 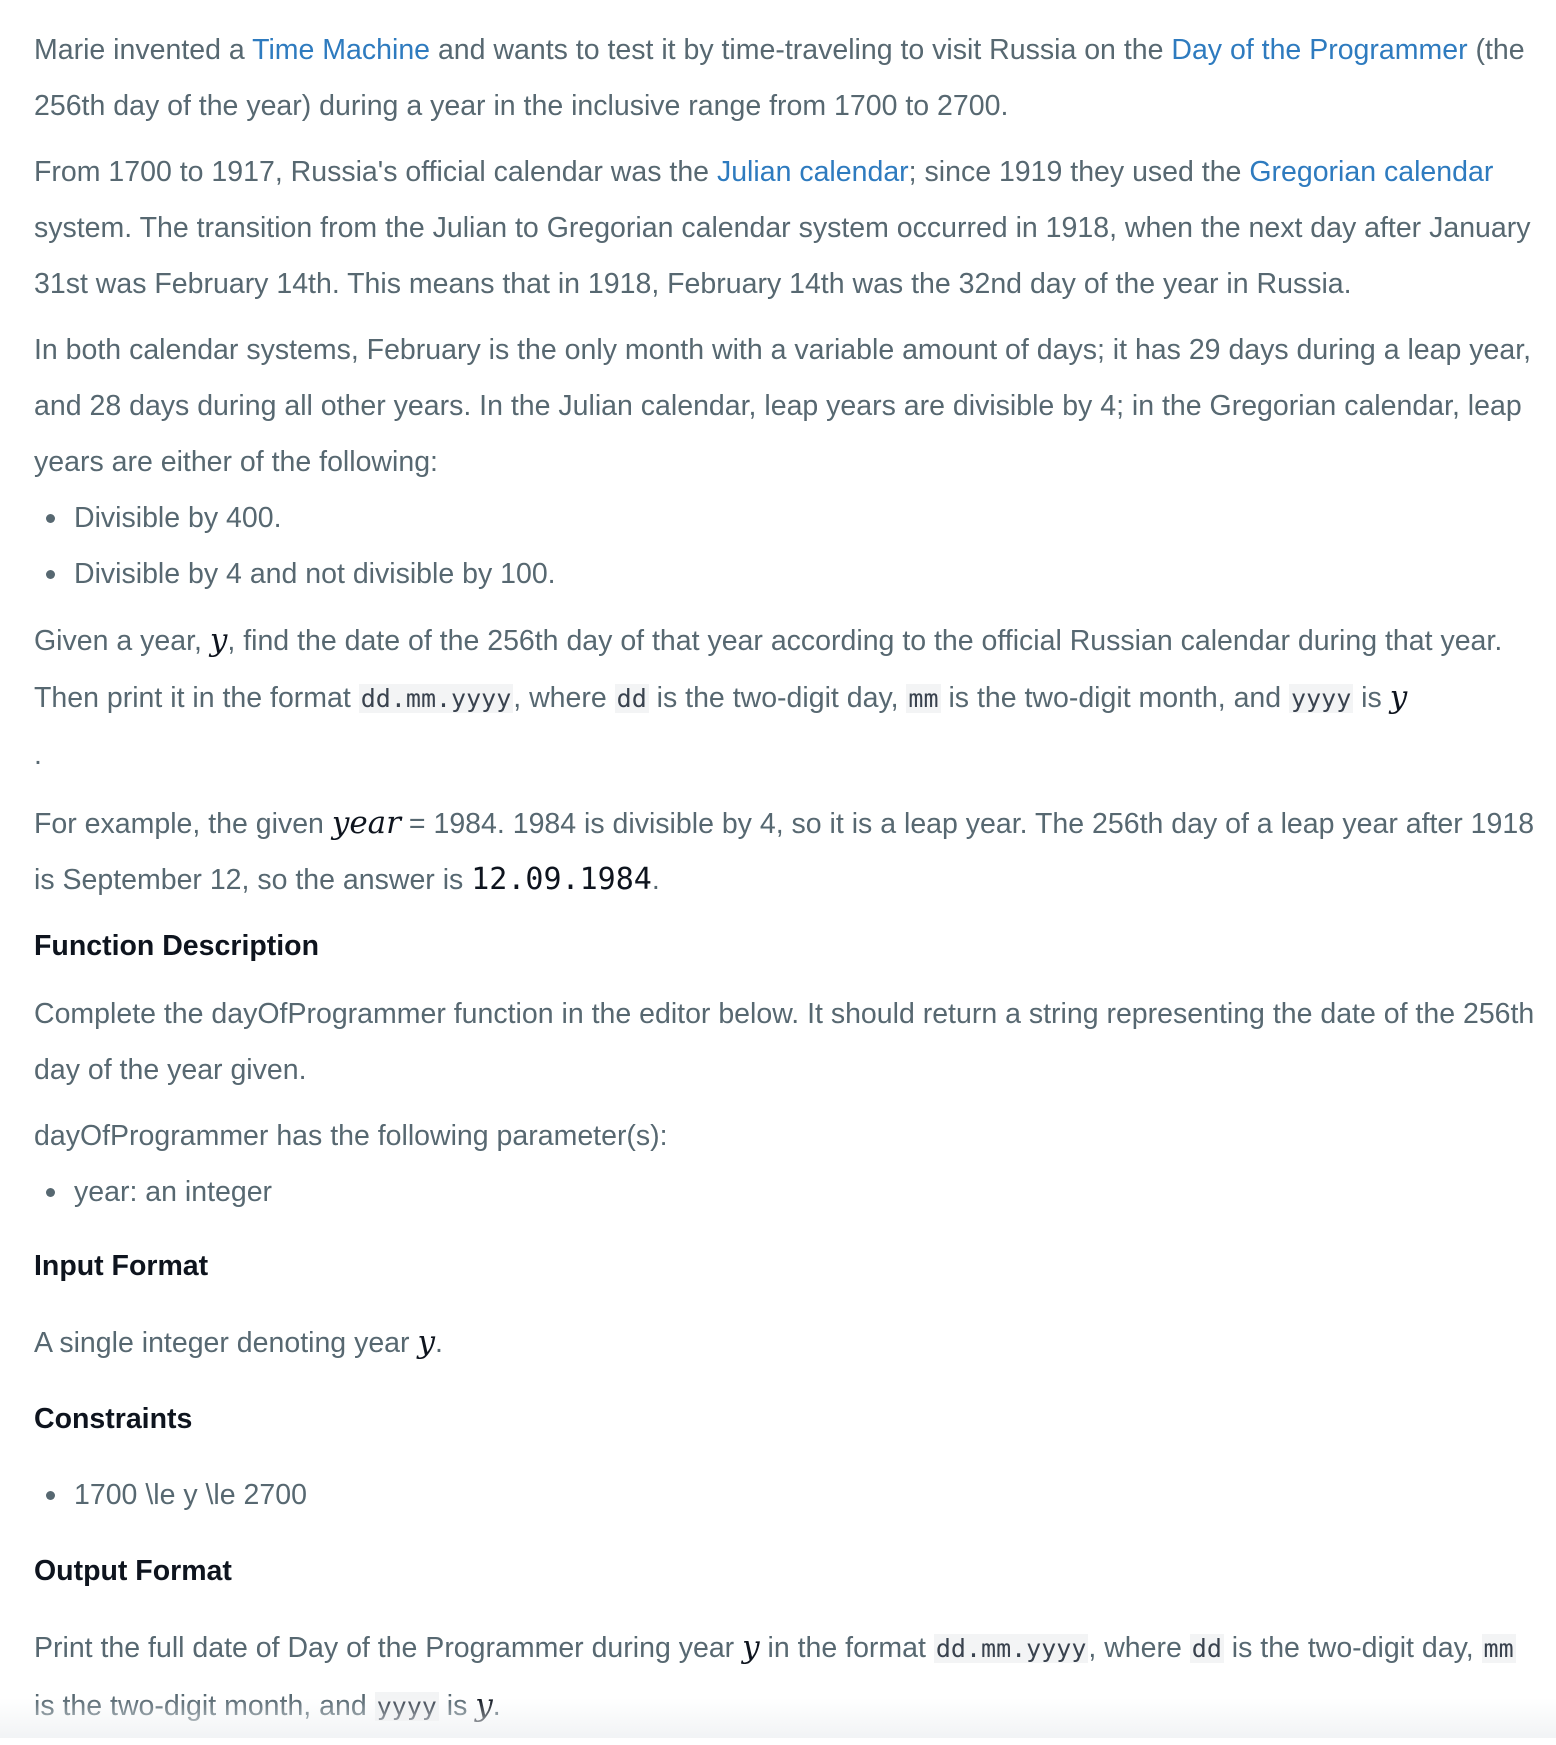 What do you see at coordinates (173, 1192) in the screenshot?
I see `param-text: year: an integer` at bounding box center [173, 1192].